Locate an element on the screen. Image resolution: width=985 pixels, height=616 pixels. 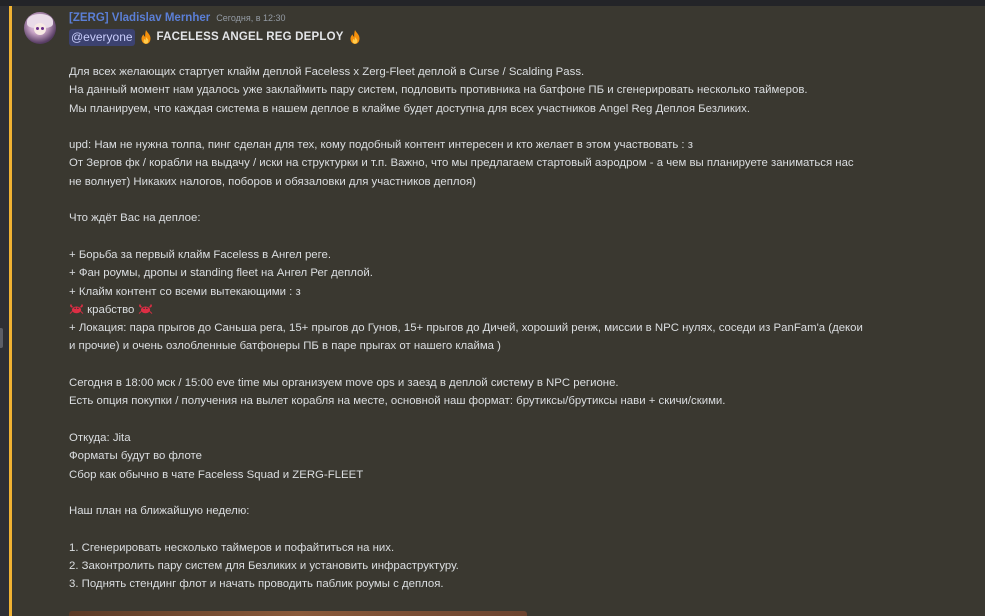
crab-line: крабство is located at coordinates (519, 310).